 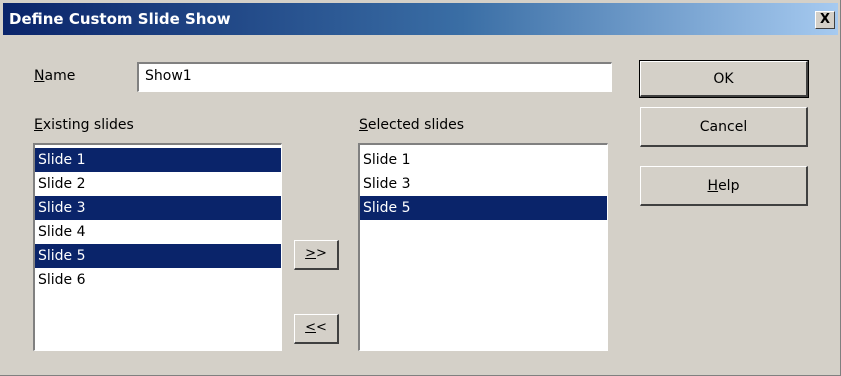 I want to click on existing-slides-label-rest: xisting slides, so click(x=88, y=125).